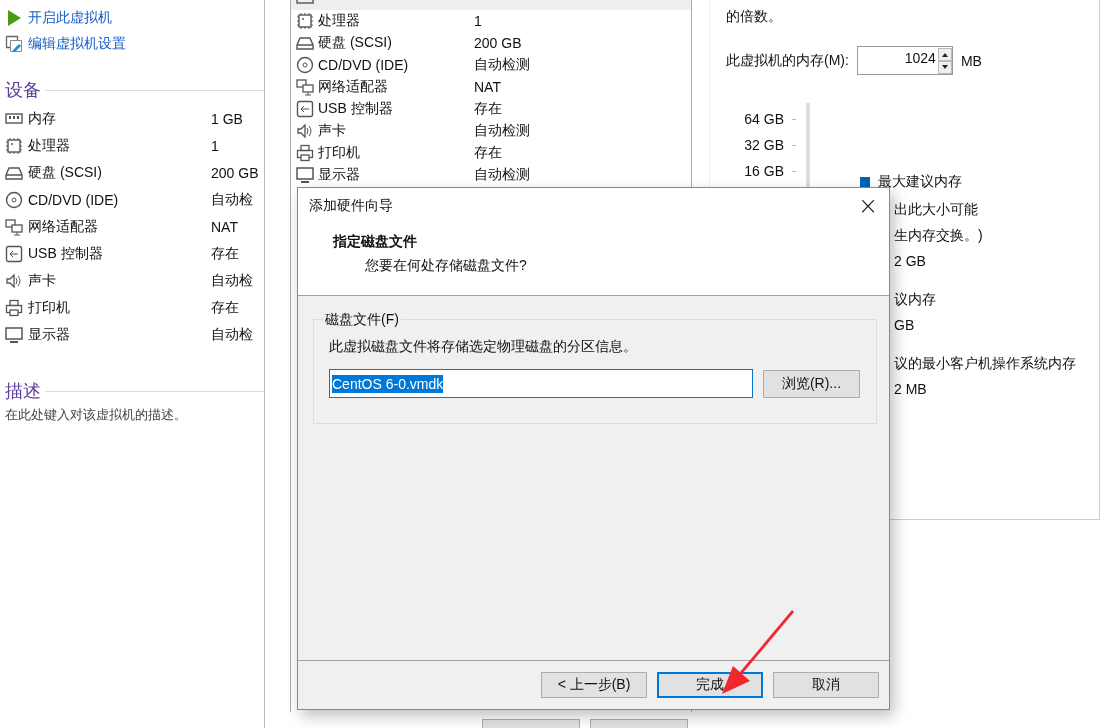 The width and height of the screenshot is (1107, 728). Describe the element at coordinates (215, 145) in the screenshot. I see `device-value: 1` at that location.